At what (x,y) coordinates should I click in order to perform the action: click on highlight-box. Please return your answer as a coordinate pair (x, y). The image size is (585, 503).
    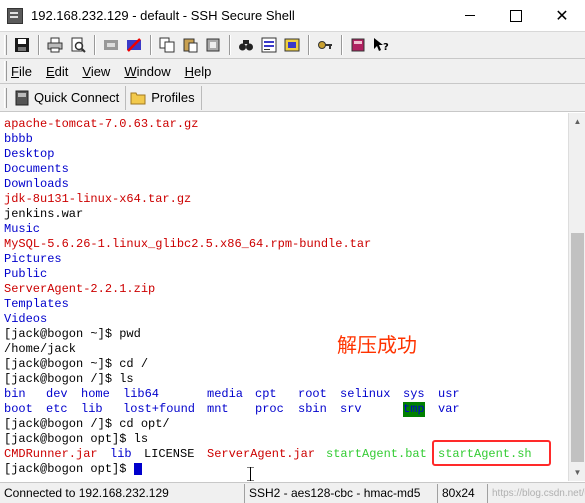
    Looking at the image, I should click on (491, 453).